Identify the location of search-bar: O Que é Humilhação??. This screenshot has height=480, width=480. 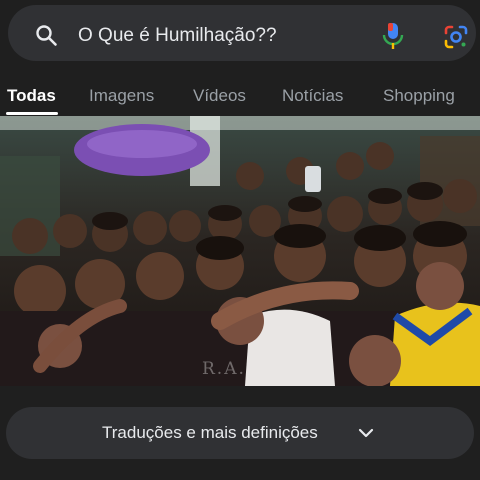
(242, 33).